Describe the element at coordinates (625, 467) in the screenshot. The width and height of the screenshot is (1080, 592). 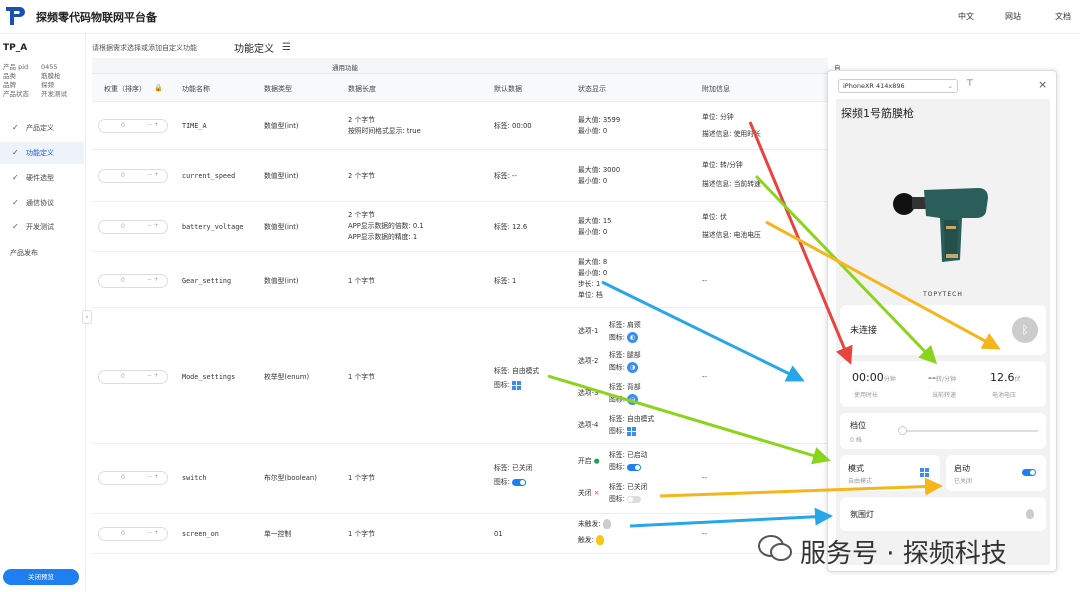
I see `on-state-icon: 图标:` at that location.